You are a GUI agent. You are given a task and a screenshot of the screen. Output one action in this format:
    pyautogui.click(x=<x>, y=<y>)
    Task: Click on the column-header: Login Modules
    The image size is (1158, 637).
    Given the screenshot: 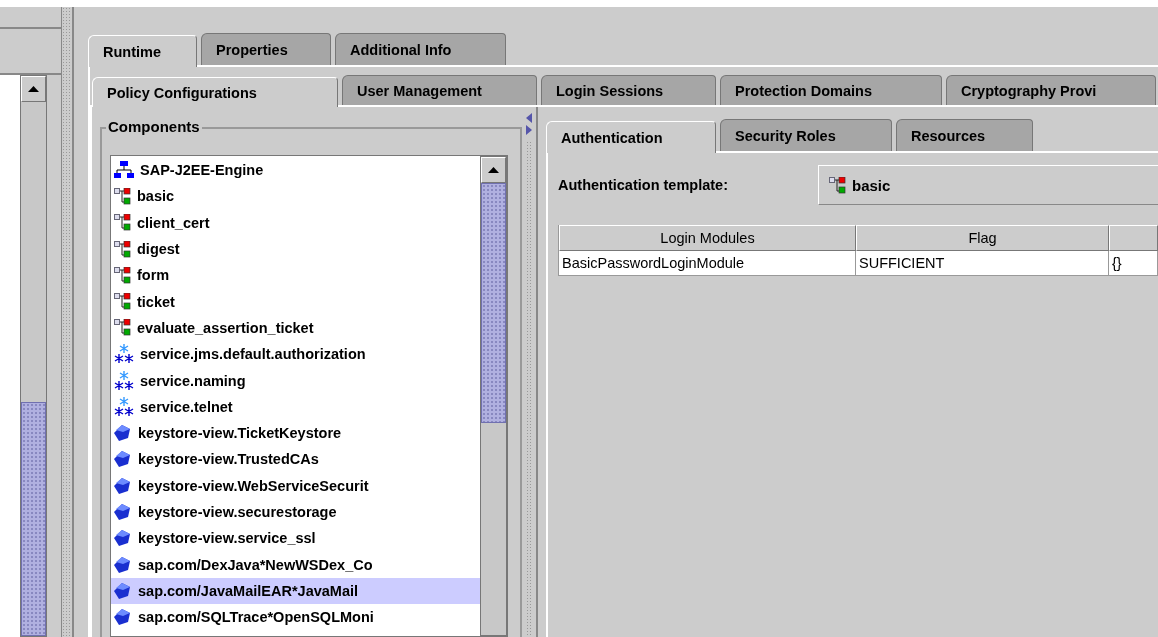 What is the action you would take?
    pyautogui.click(x=707, y=238)
    